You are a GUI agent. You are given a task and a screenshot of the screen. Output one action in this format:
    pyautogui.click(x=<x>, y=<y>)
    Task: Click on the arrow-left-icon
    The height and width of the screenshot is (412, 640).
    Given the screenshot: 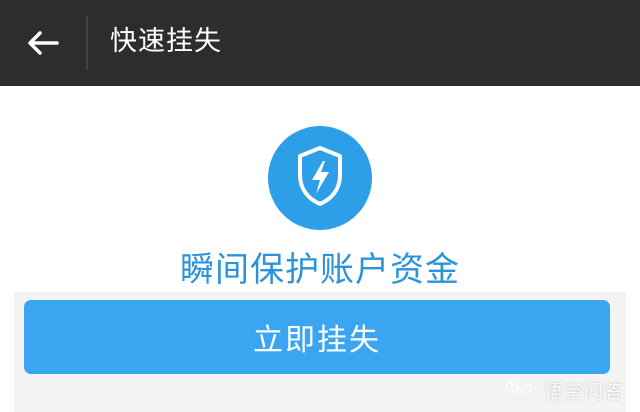 What is the action you would take?
    pyautogui.click(x=43, y=43)
    